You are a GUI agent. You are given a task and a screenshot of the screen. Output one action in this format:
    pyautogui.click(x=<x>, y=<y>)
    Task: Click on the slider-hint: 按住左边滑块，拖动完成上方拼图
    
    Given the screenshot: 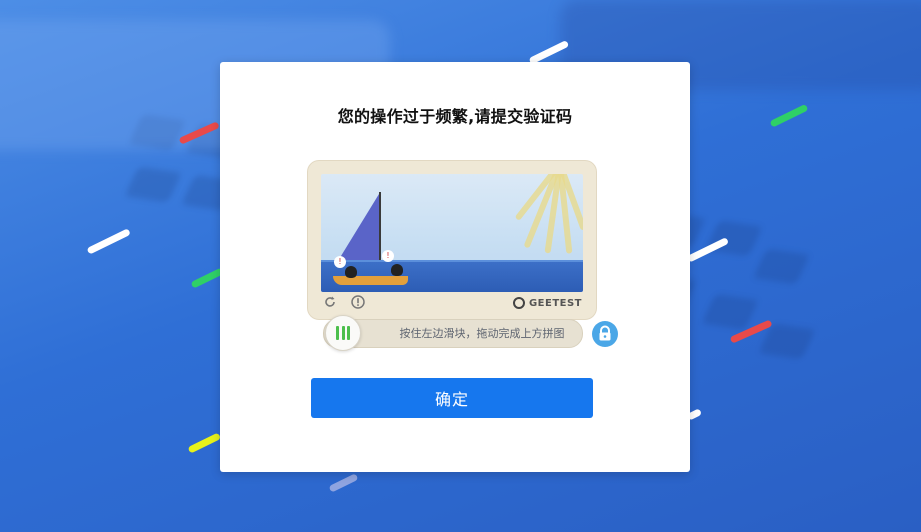 What is the action you would take?
    pyautogui.click(x=482, y=333)
    